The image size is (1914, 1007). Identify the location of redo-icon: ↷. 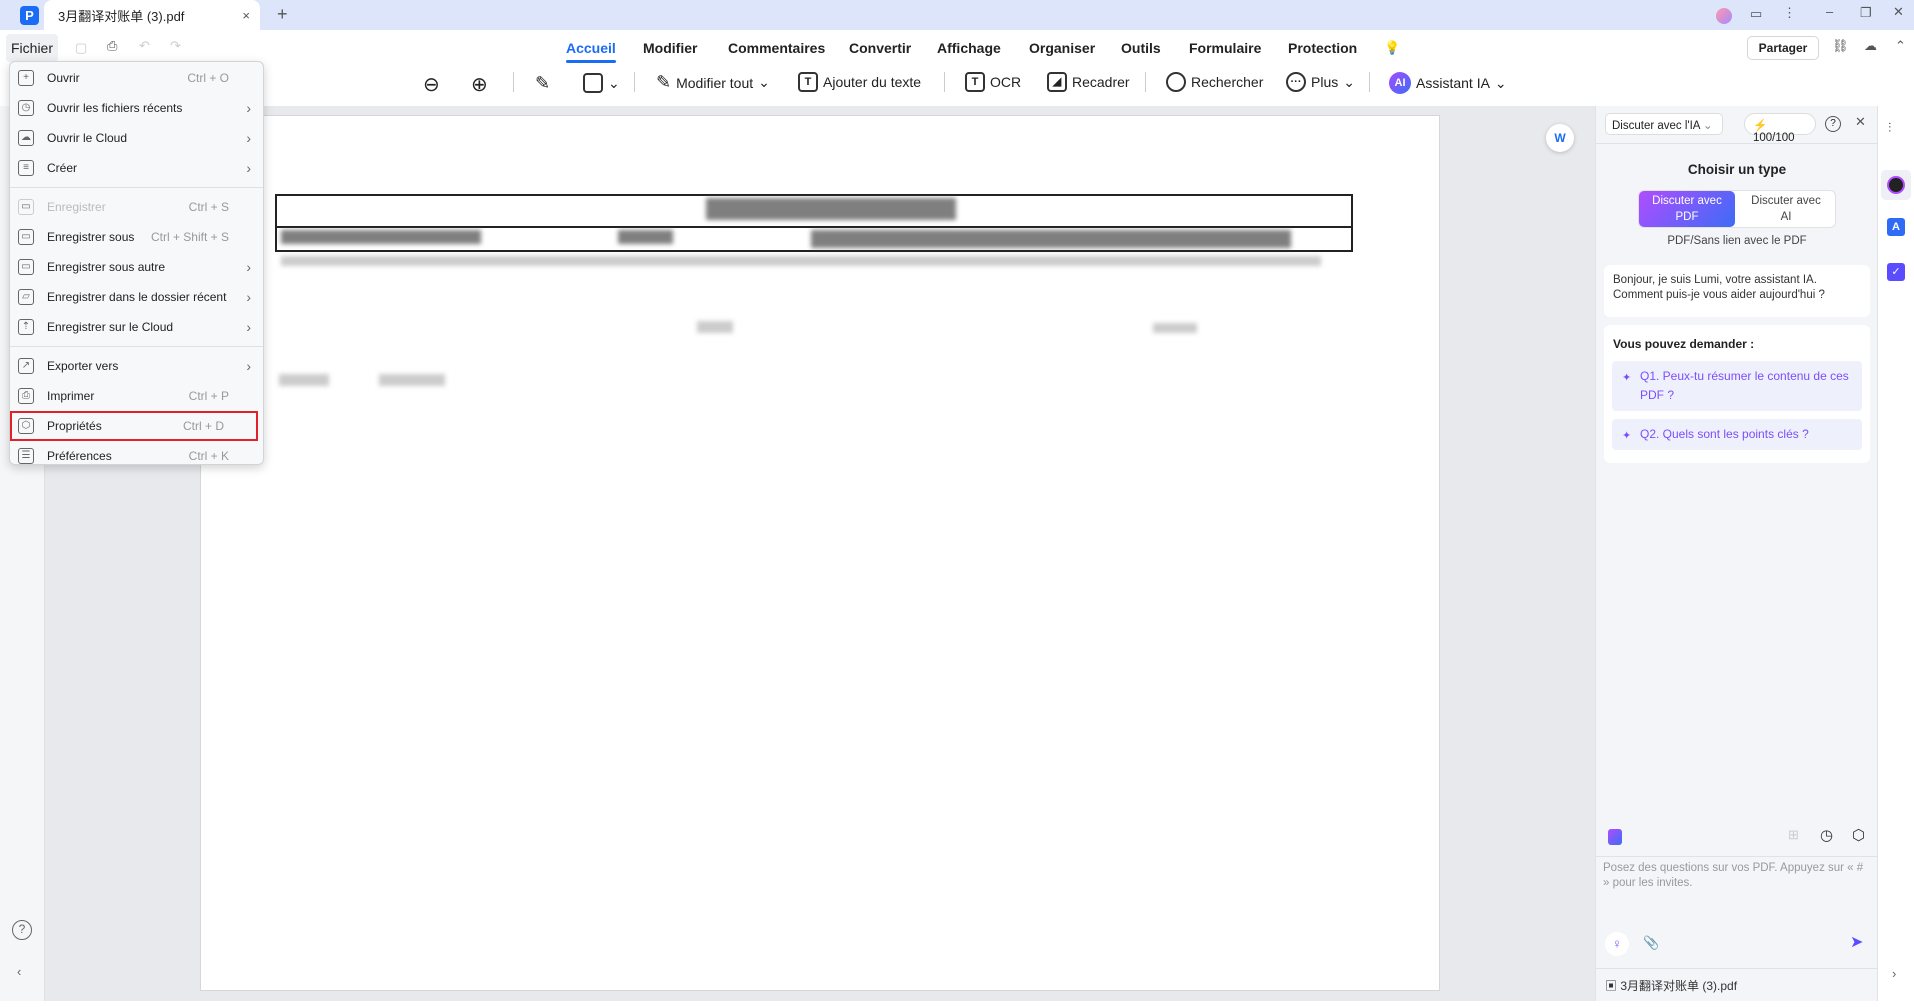
(175, 46).